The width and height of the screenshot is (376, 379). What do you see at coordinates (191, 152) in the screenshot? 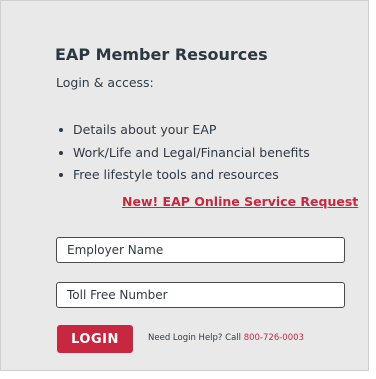
I see `benefit-label: Work/Life and Legal/Financial benefits` at bounding box center [191, 152].